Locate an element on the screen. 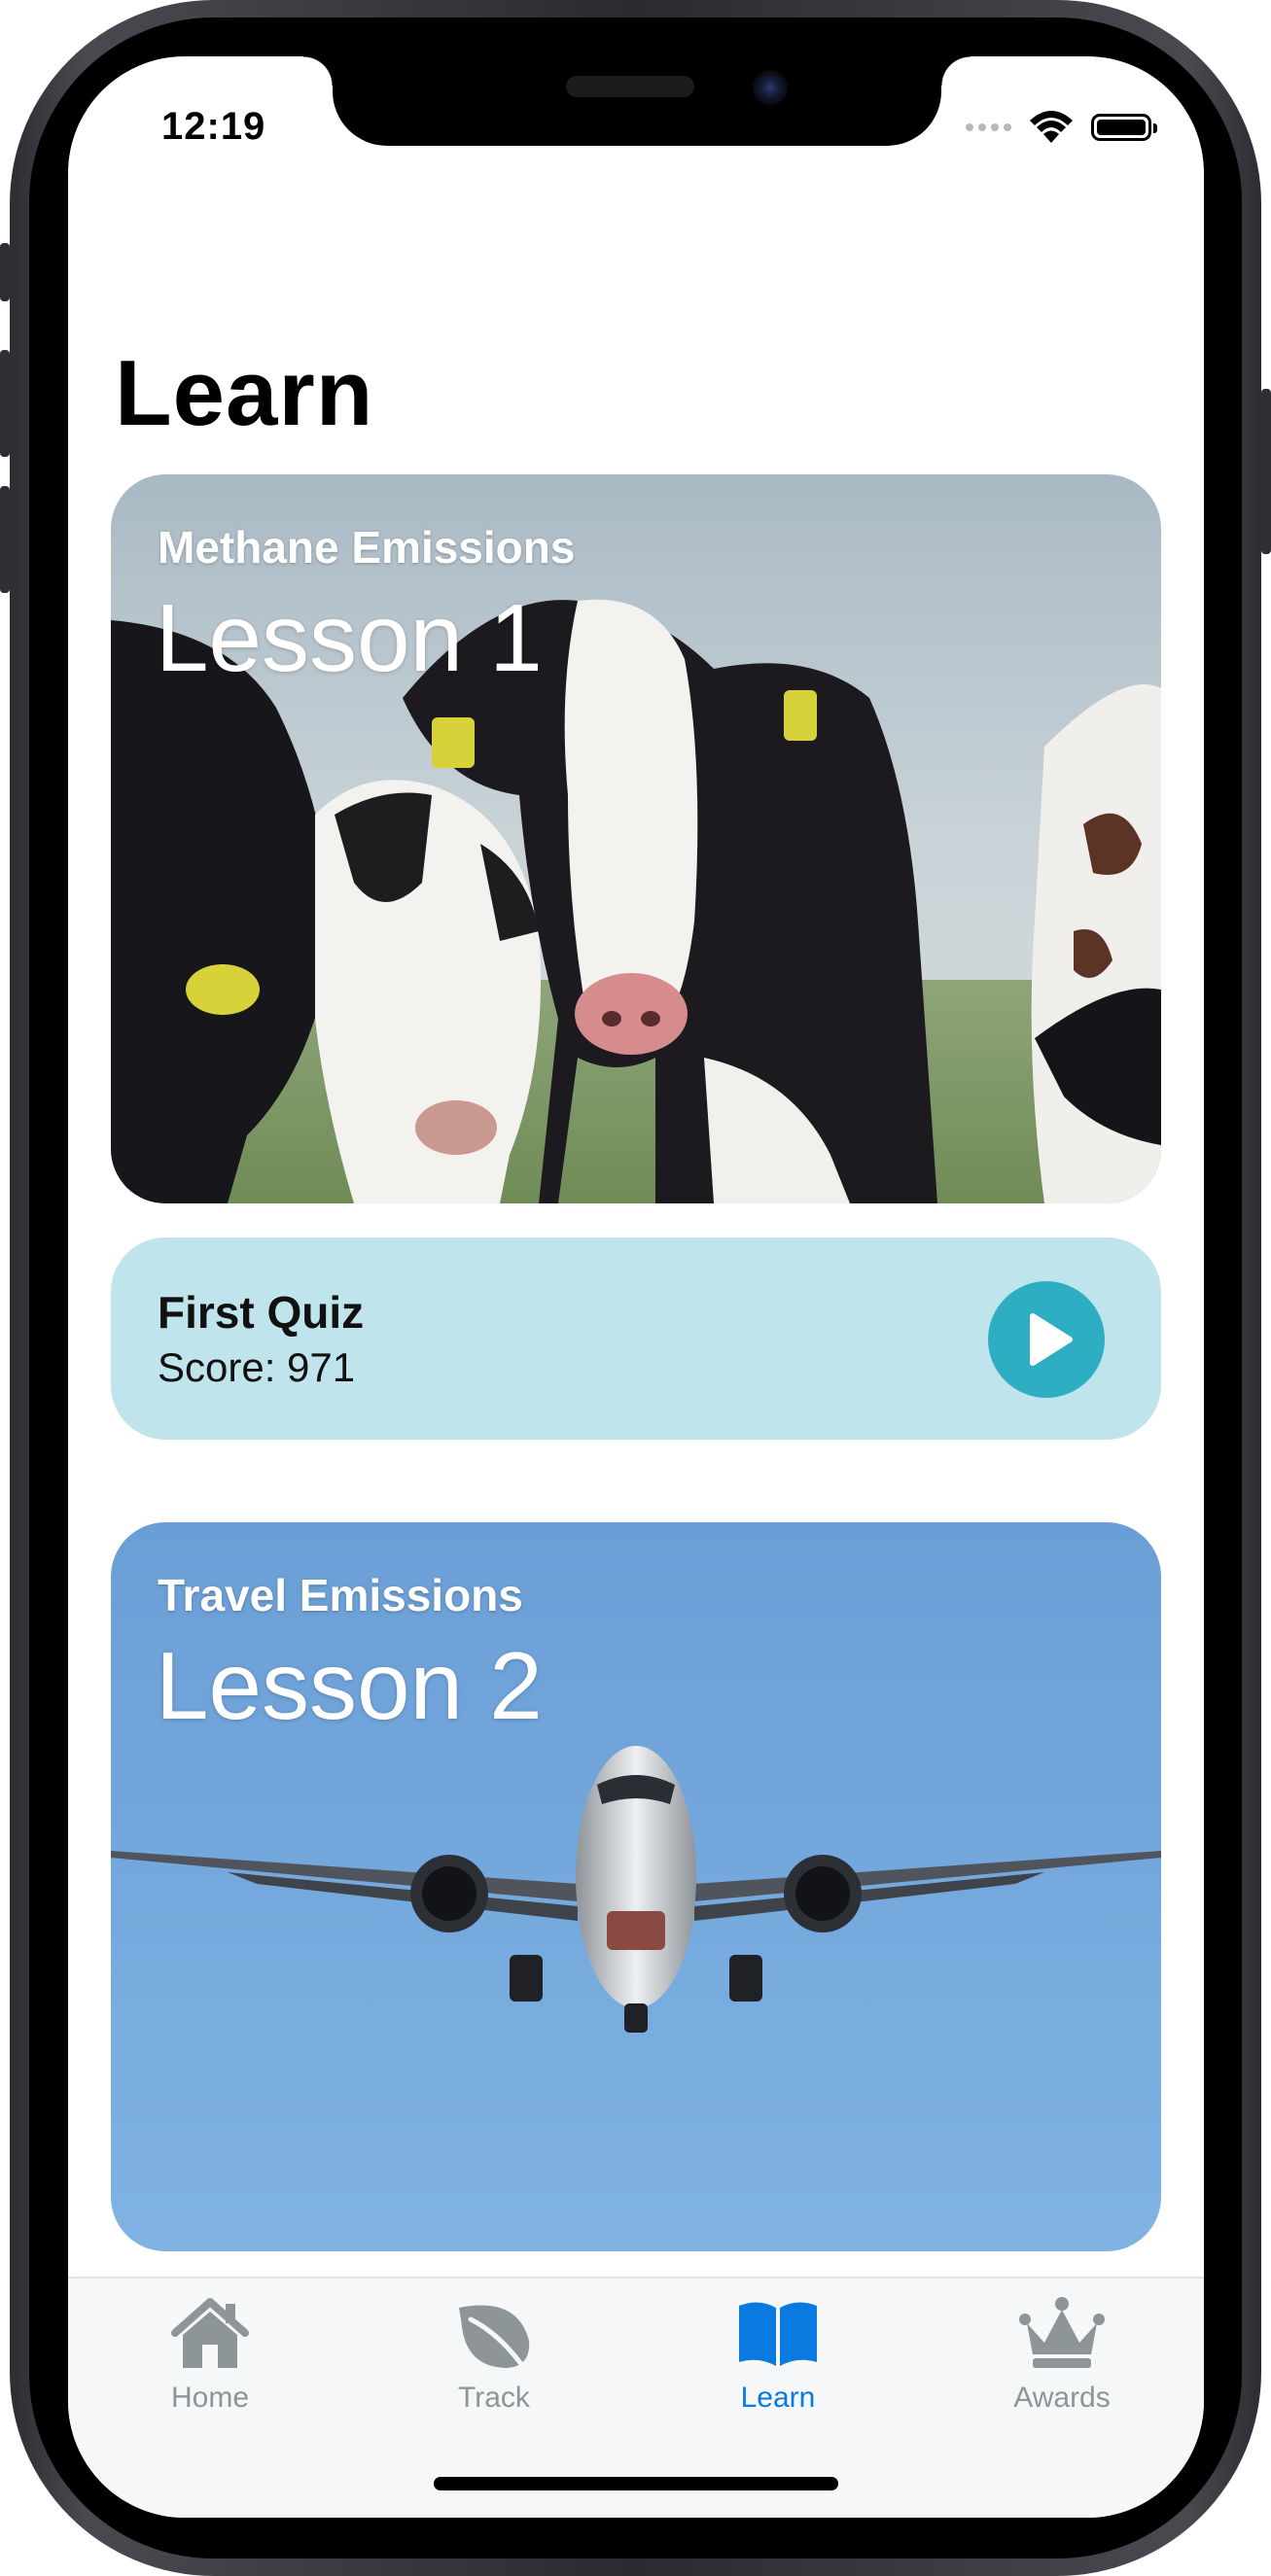 This screenshot has width=1271, height=2576. play-button is located at coordinates (1047, 1339).